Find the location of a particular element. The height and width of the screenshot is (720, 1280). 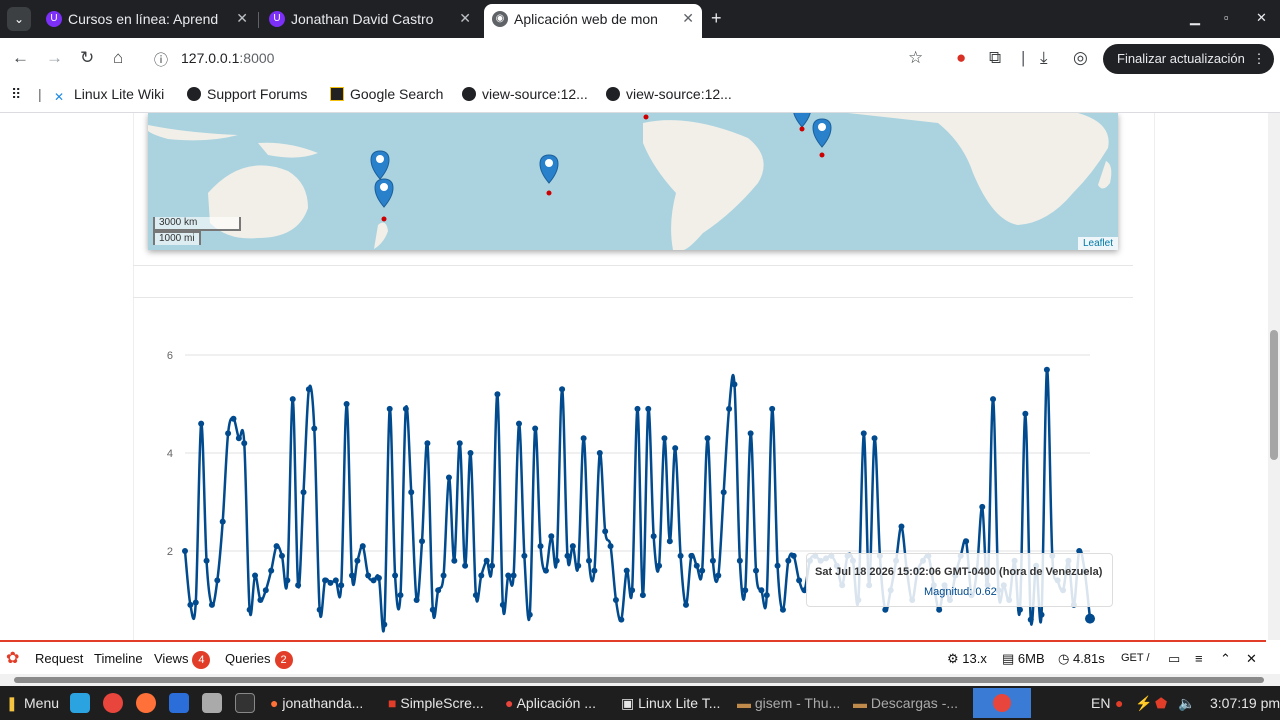

maximize-icon: ▫ is located at coordinates (1226, 17).